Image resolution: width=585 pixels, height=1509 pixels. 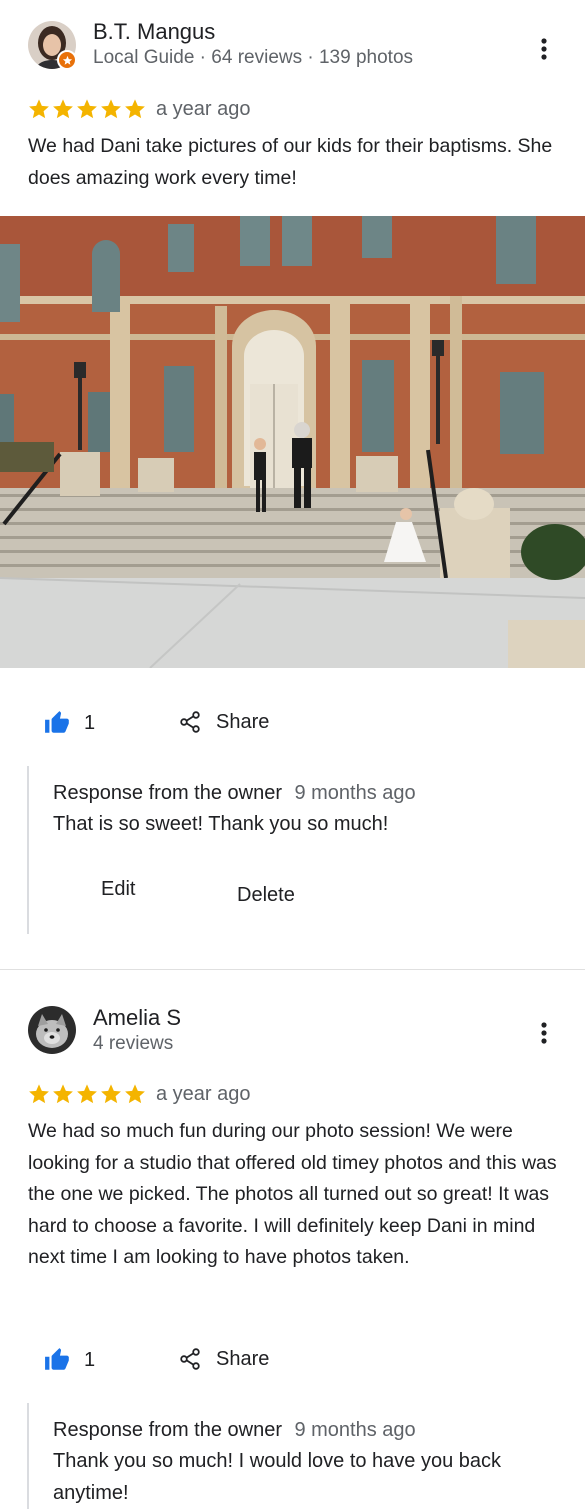 I want to click on author-meta: 4 reviews, so click(x=133, y=1043).